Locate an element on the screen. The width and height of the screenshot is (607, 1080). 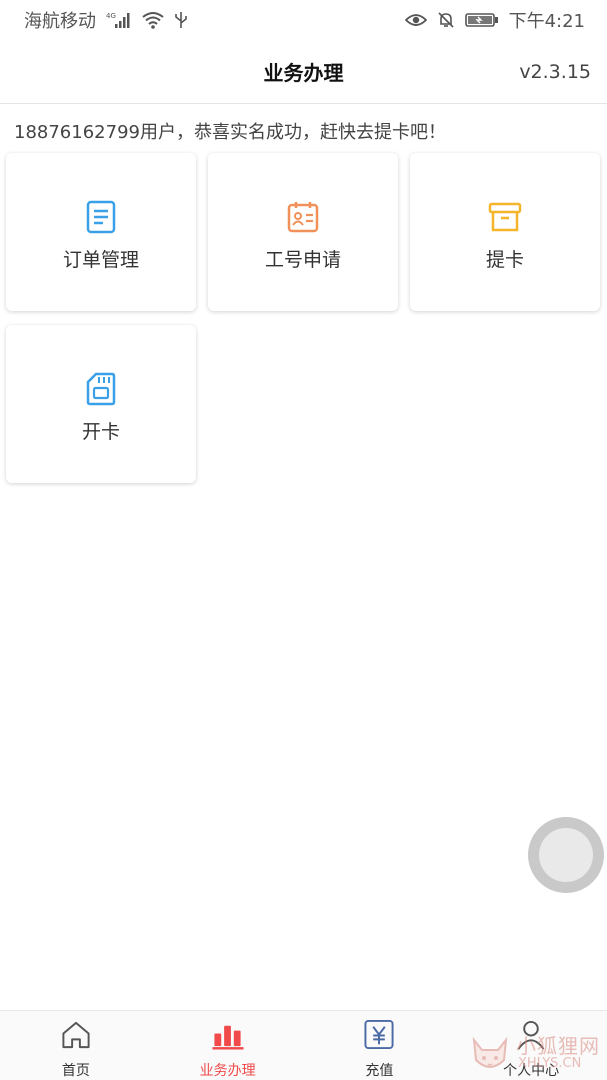
tile-label: 工号申请 is located at coordinates (302, 259).